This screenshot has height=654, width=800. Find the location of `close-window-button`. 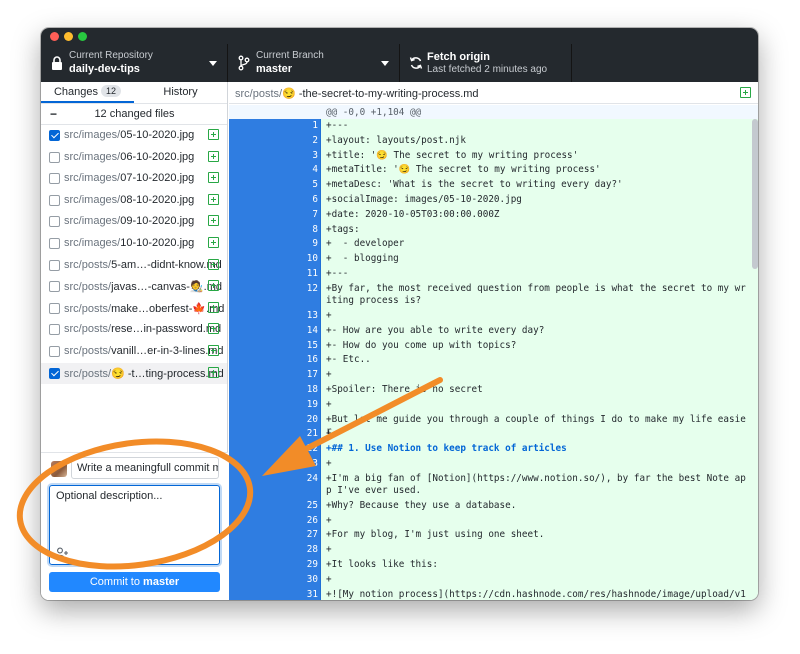

close-window-button is located at coordinates (54, 36).